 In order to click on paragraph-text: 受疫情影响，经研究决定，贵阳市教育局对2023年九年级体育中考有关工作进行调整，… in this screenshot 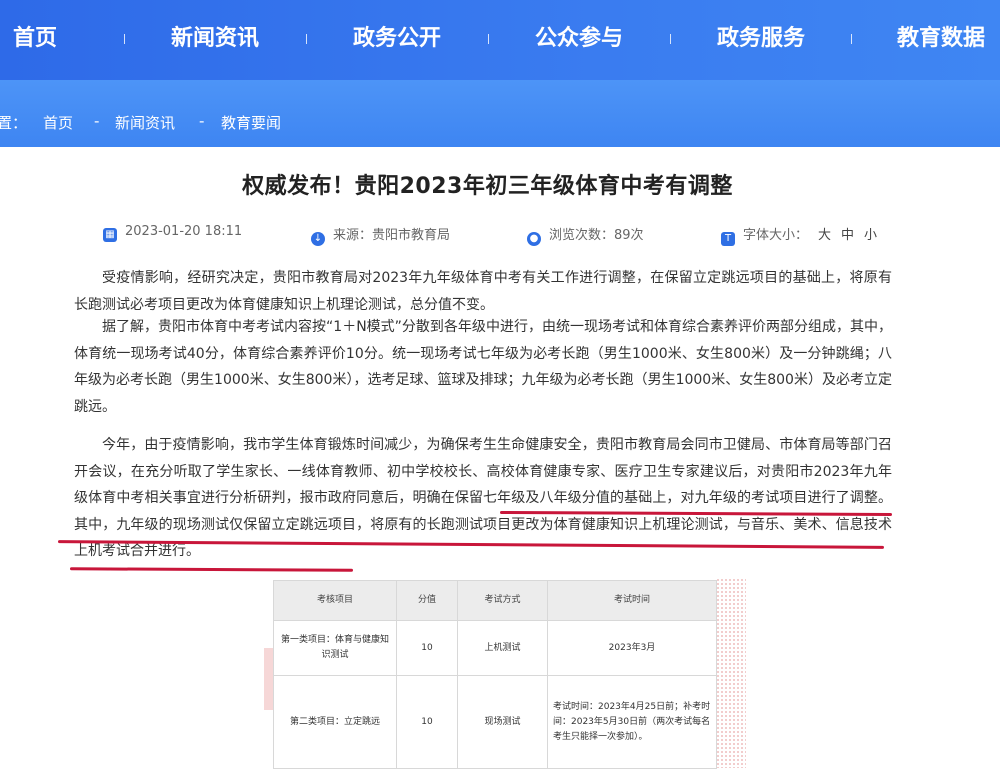, I will do `click(483, 291)`.